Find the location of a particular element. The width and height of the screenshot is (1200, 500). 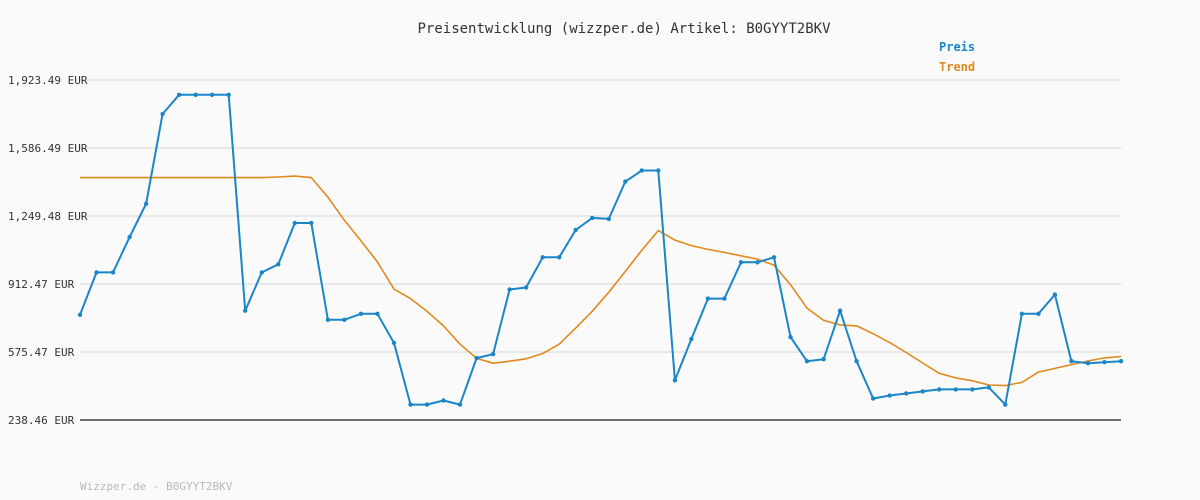

y-tick-label: 1,923.49 EUR is located at coordinates (48, 80).